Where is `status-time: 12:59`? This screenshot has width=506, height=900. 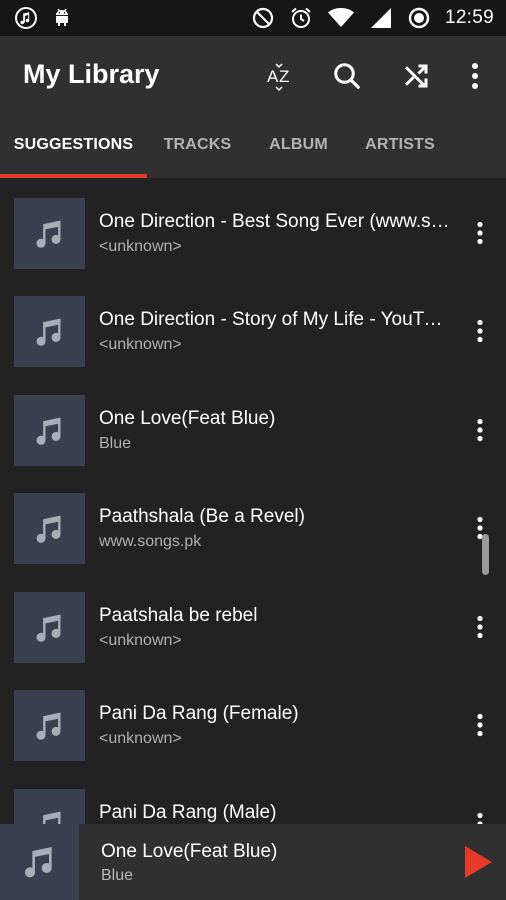 status-time: 12:59 is located at coordinates (469, 17).